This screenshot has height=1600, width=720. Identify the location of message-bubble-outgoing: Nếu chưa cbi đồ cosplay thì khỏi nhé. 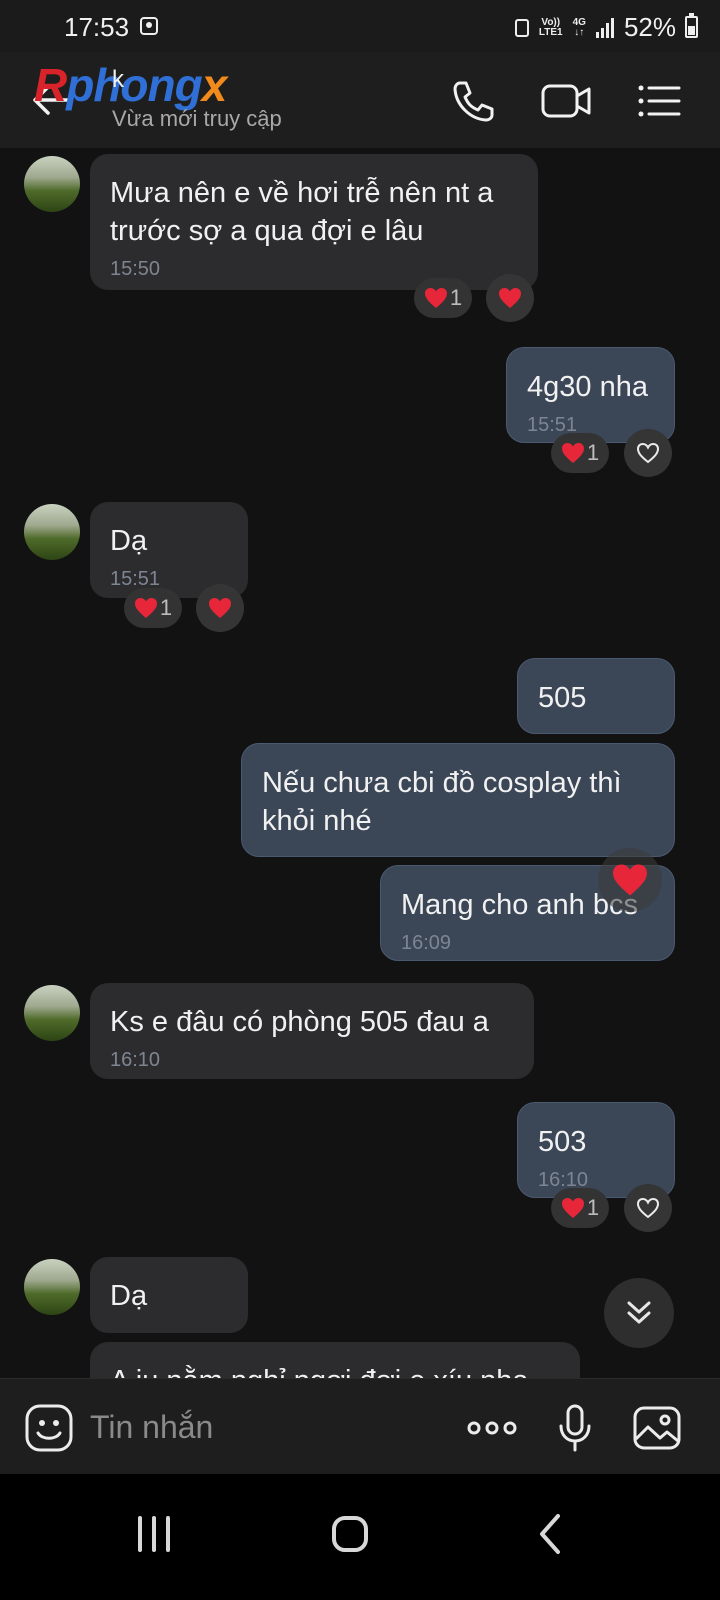
(458, 800).